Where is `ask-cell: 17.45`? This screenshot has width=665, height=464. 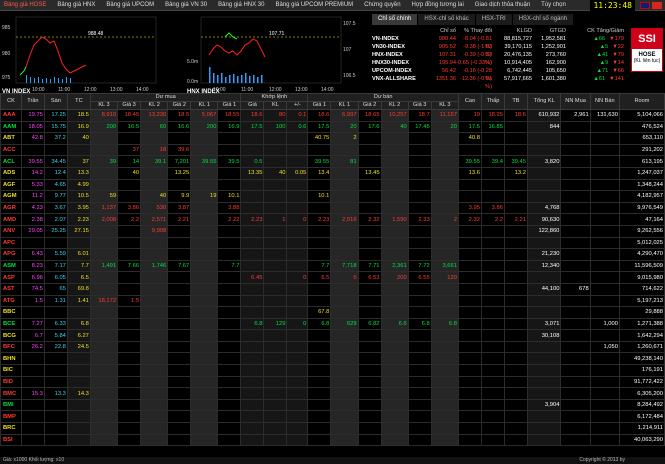 ask-cell: 17.45 is located at coordinates (419, 127).